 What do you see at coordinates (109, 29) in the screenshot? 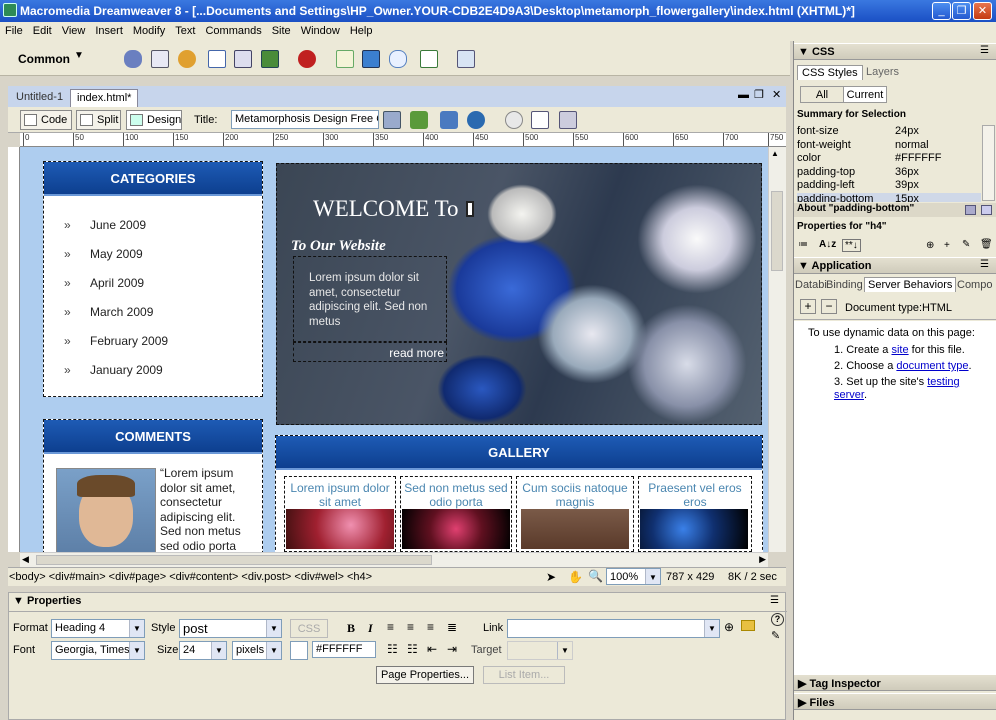
I see `menu-insert: Insert` at bounding box center [109, 29].